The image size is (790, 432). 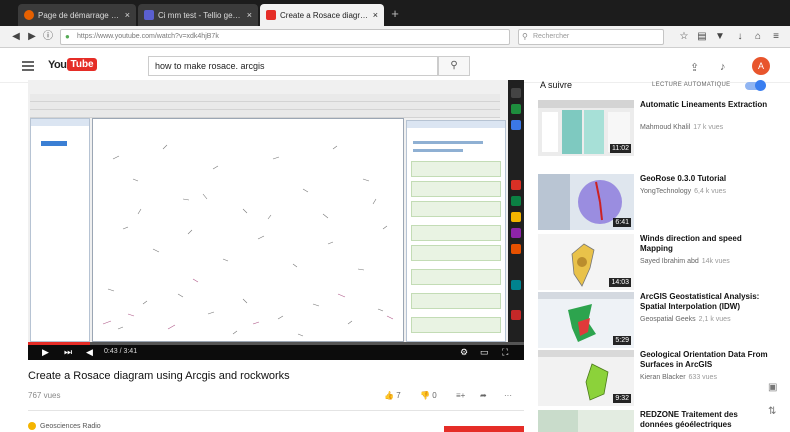 I want to click on selected-layer, so click(x=54, y=143).